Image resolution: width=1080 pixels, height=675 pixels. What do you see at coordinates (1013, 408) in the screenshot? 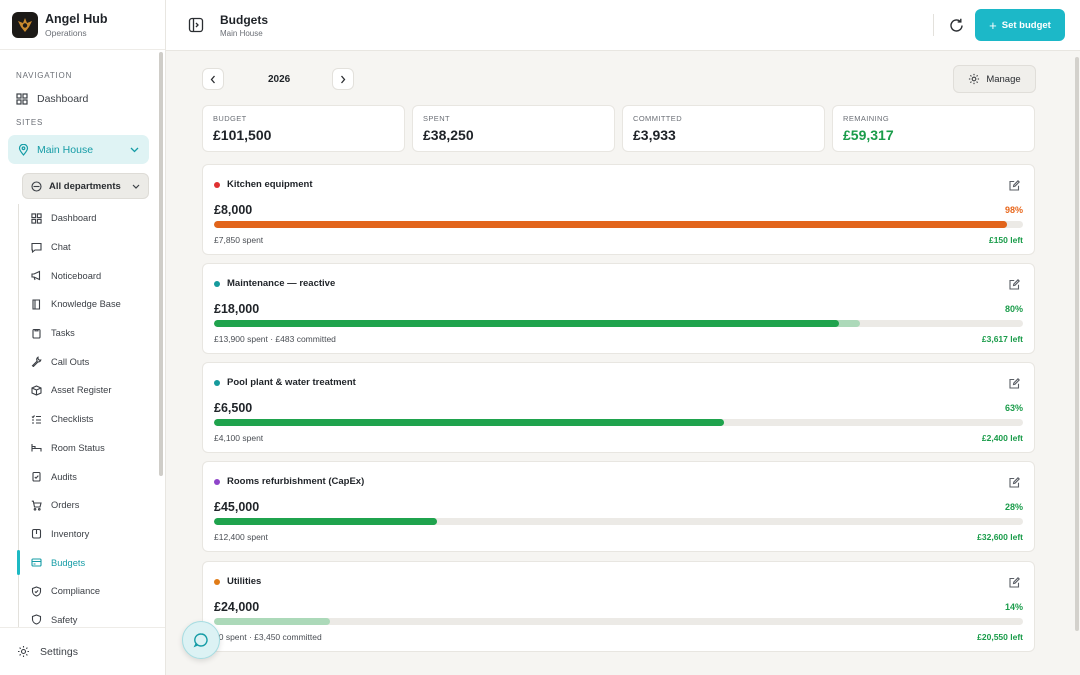
I see `budget-percent: 63%` at bounding box center [1013, 408].